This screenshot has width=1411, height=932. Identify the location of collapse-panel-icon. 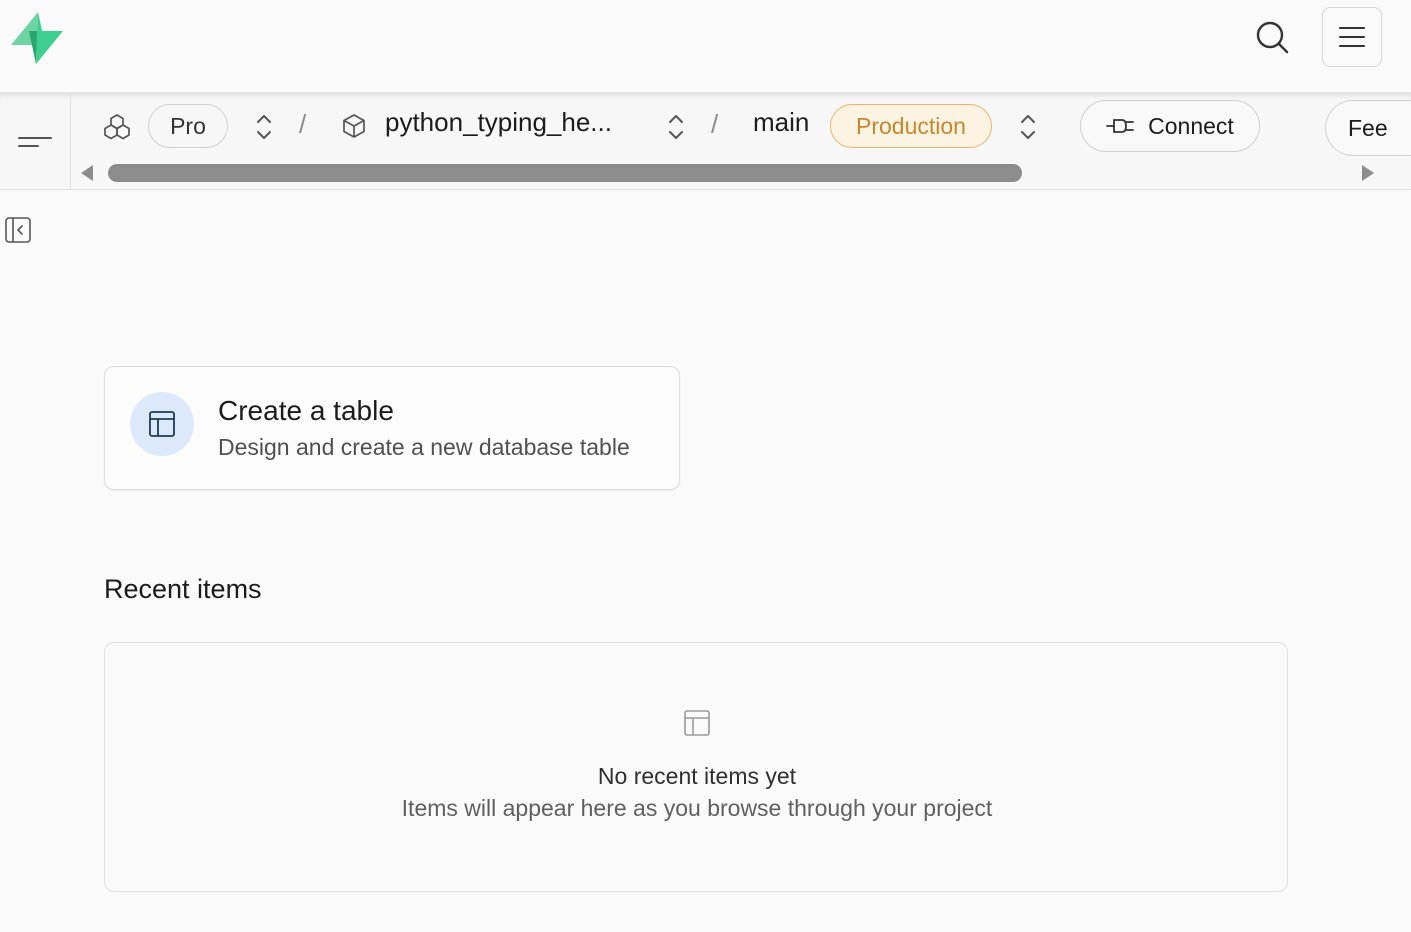
(18, 230).